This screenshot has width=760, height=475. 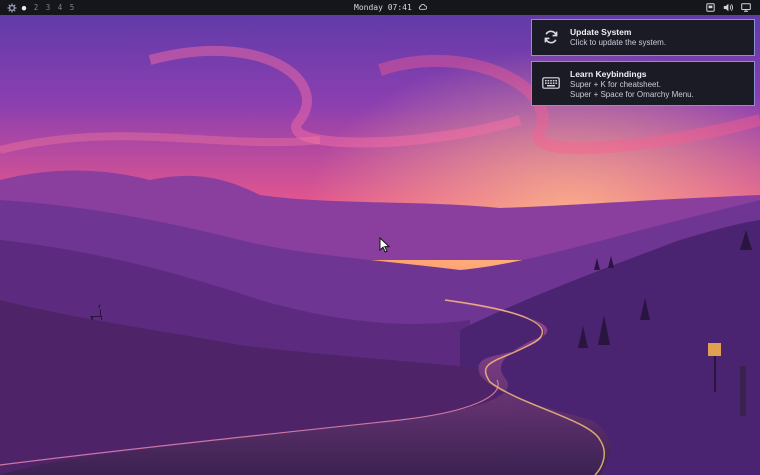 I want to click on notification-title: Learn Keybindings, so click(x=608, y=74).